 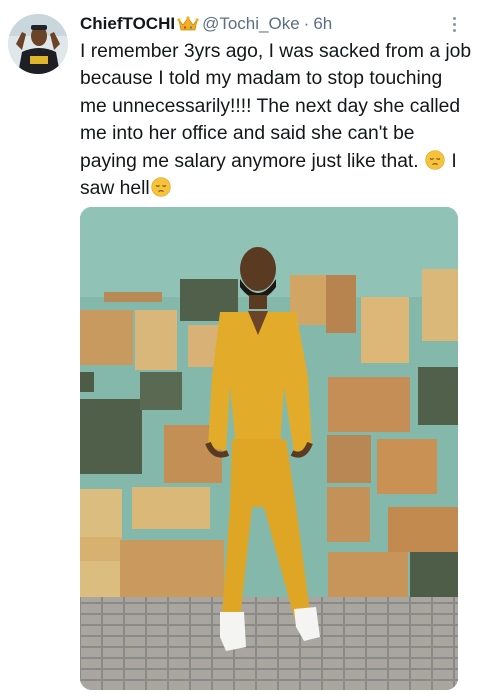 I want to click on avatar-image, so click(x=38, y=44).